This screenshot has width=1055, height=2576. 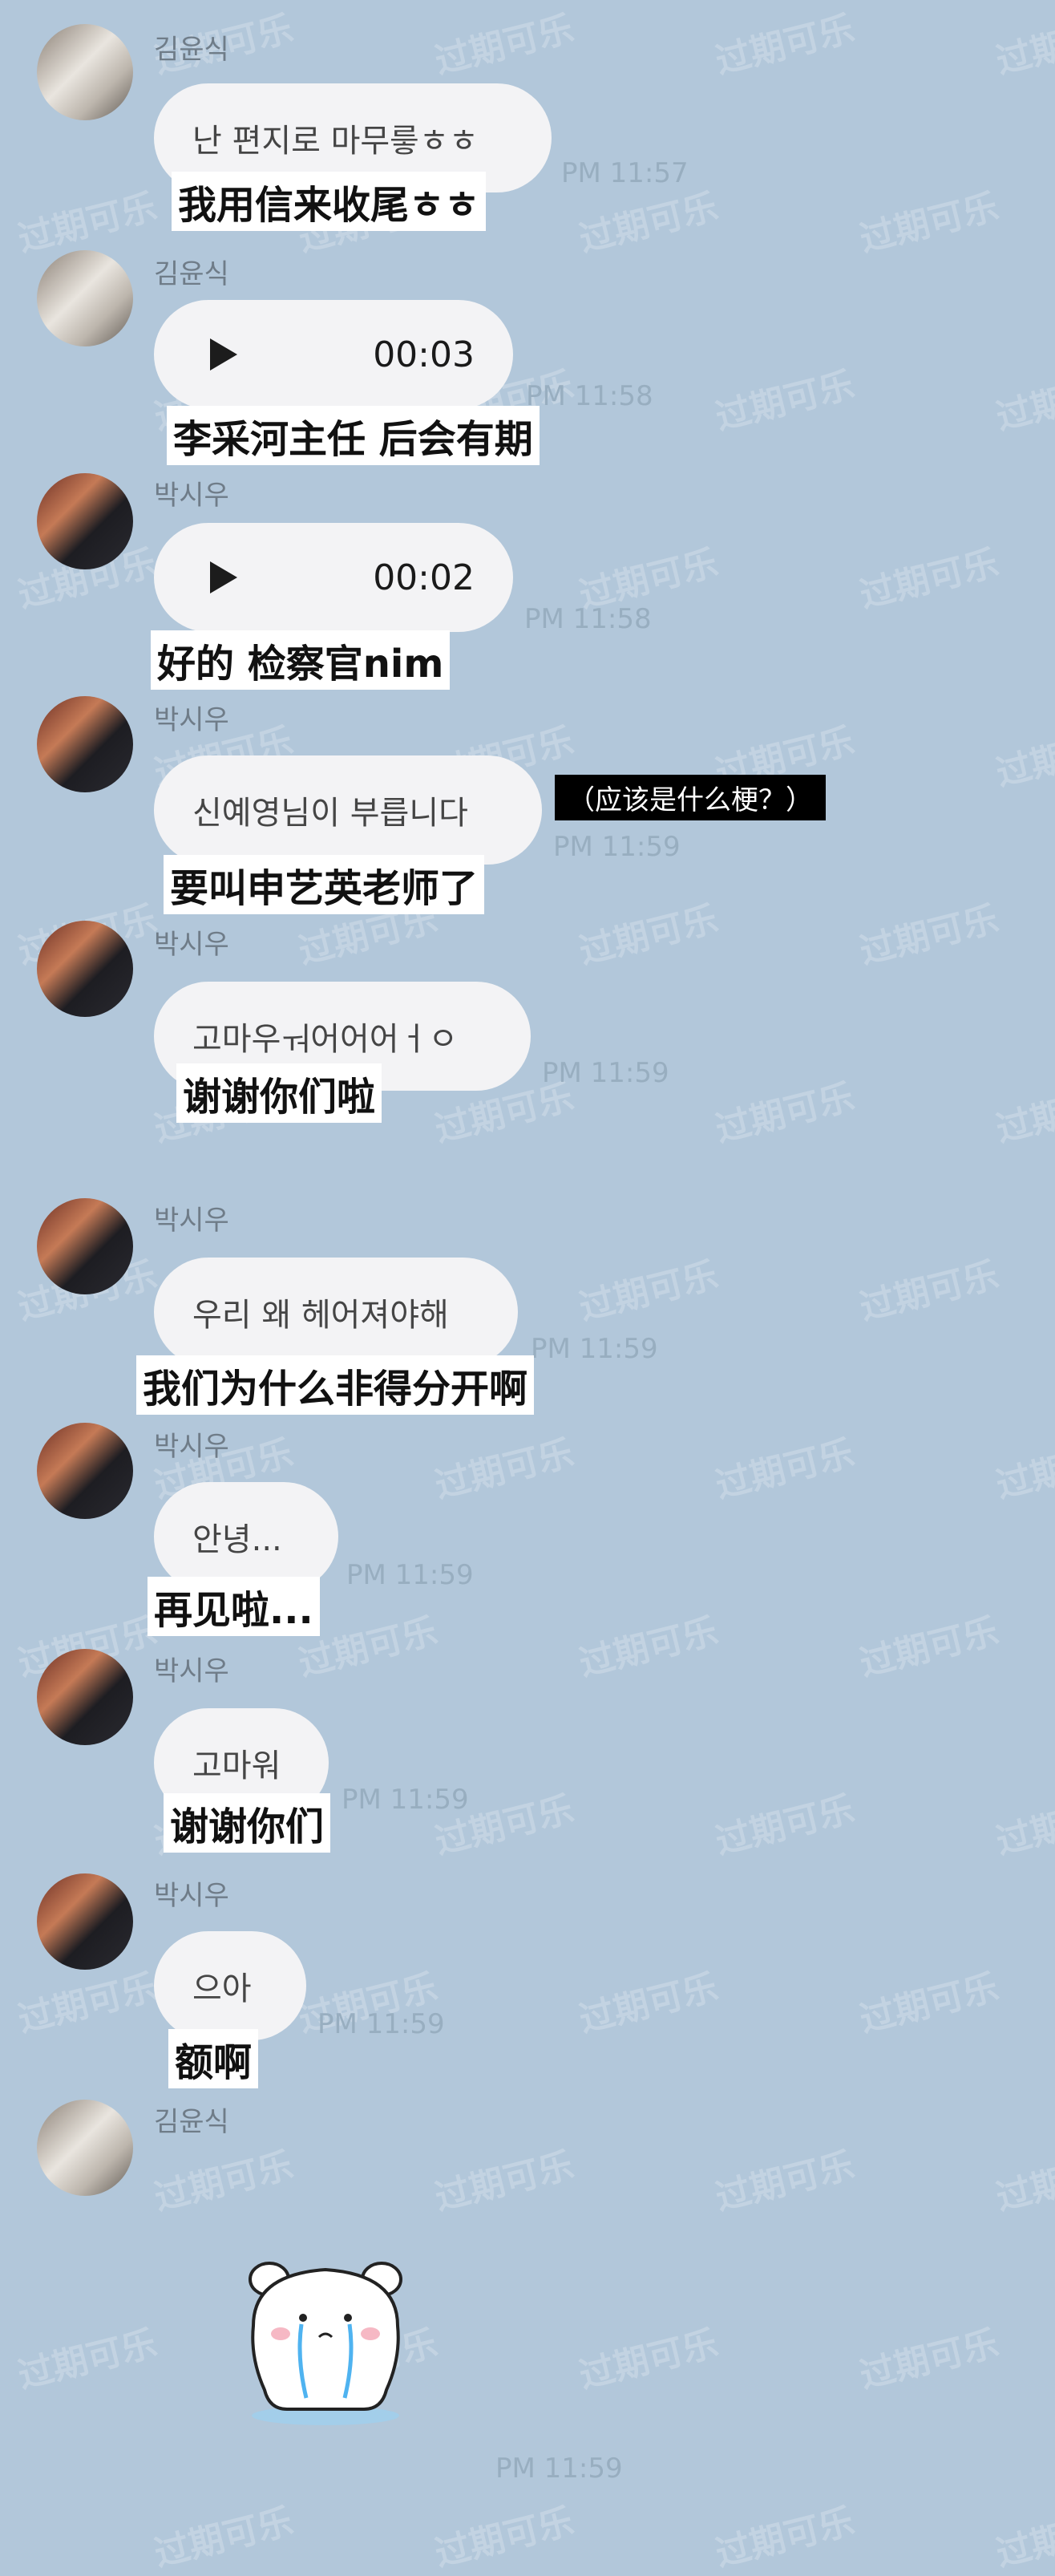 What do you see at coordinates (247, 1823) in the screenshot?
I see `subtitle: 谢谢你们` at bounding box center [247, 1823].